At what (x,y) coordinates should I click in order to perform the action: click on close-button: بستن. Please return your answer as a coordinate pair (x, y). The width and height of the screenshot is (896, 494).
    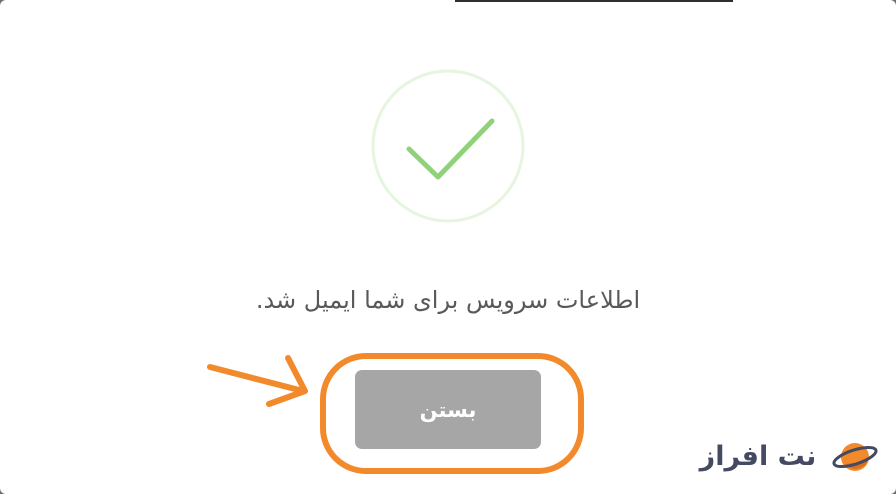
    Looking at the image, I should click on (448, 409).